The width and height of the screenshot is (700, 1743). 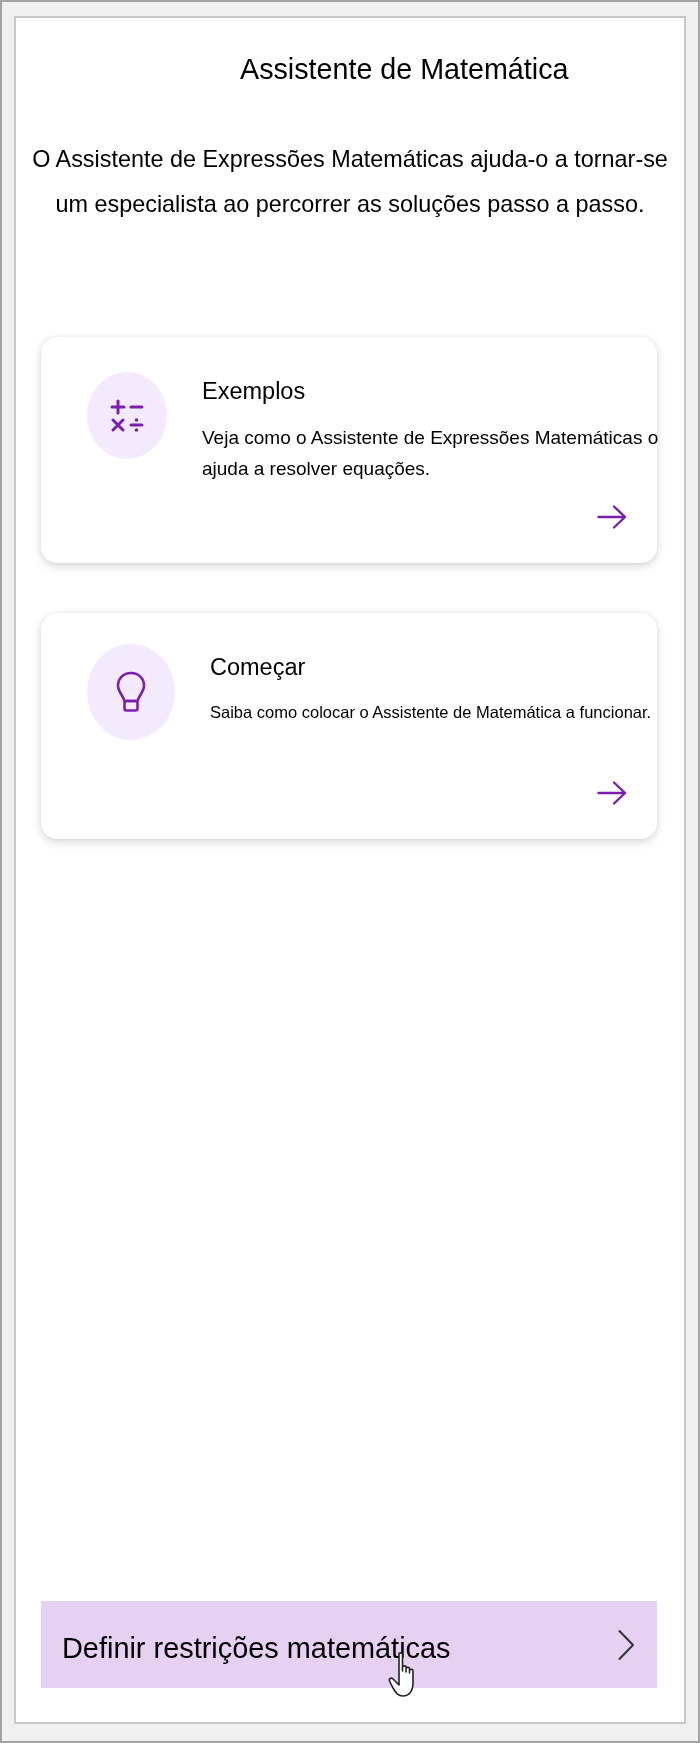 What do you see at coordinates (349, 1644) in the screenshot?
I see `set-math-constraints-button: Definir restrições matemáticas` at bounding box center [349, 1644].